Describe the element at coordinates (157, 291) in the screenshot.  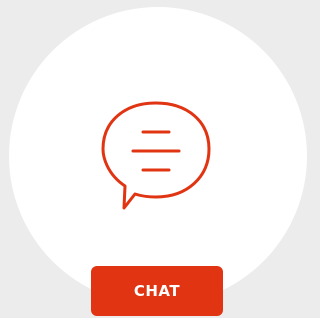
I see `chat-button: CHAT` at that location.